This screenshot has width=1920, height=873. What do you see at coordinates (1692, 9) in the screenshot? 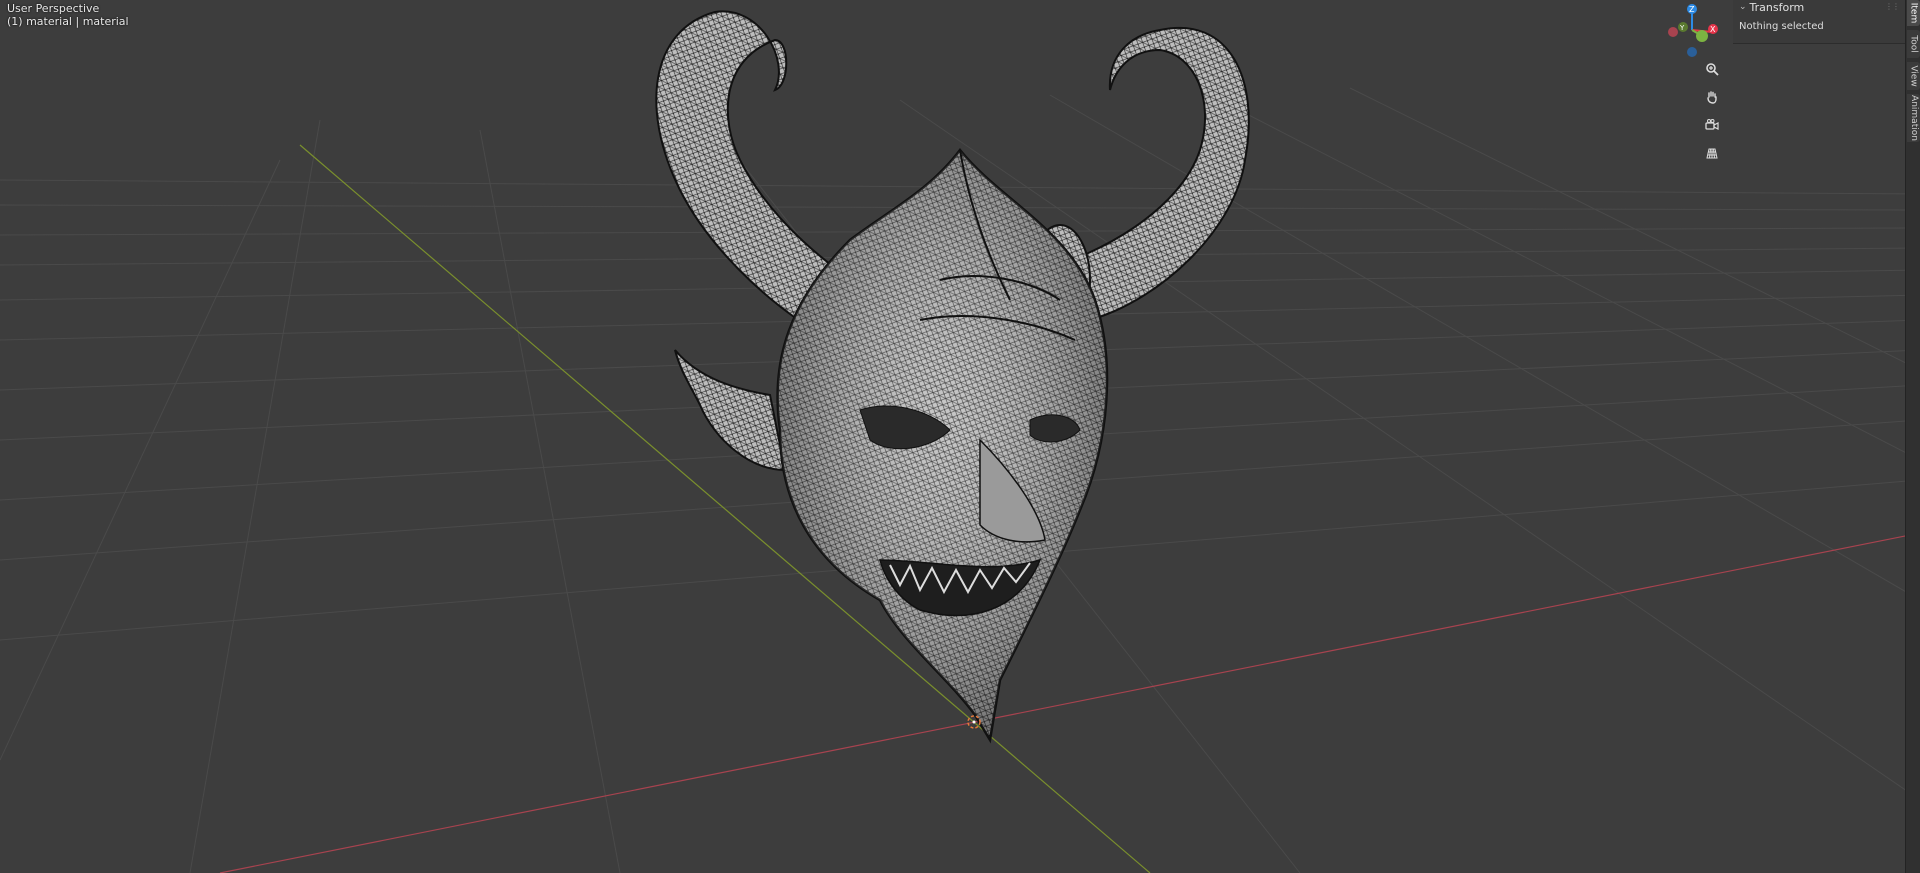
I see `svg-text: Z` at bounding box center [1692, 9].